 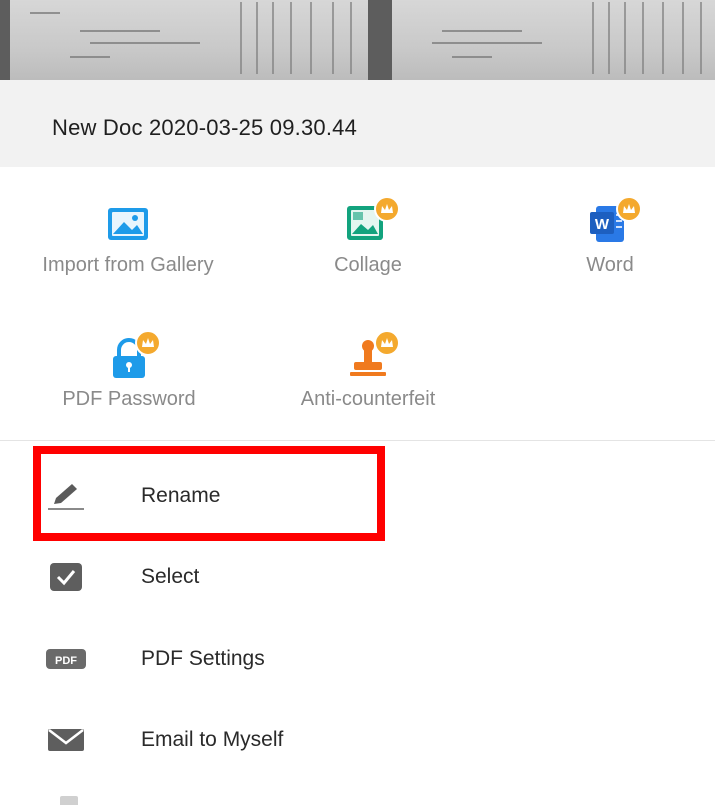 I want to click on stamp-icon, so click(x=372, y=356).